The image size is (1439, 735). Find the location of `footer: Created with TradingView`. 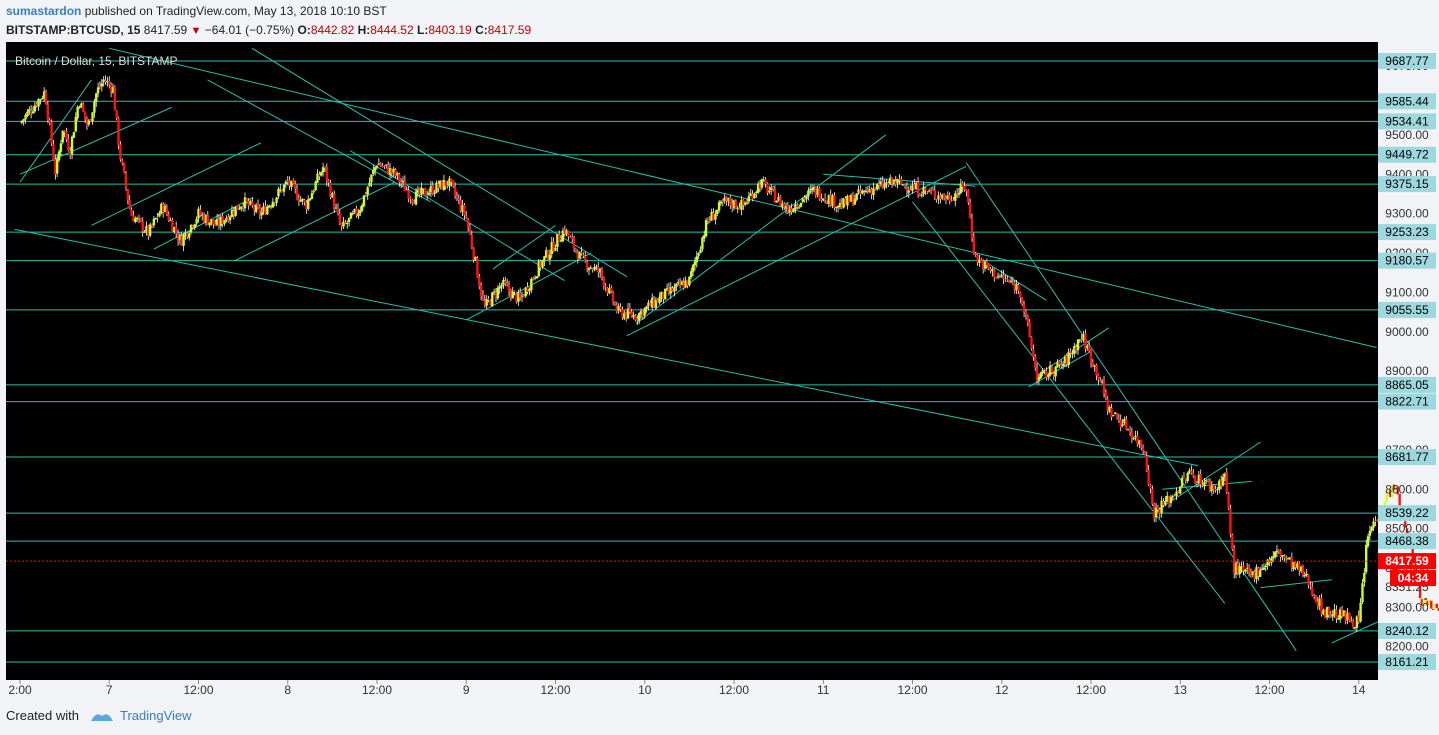

footer: Created with TradingView is located at coordinates (99, 716).